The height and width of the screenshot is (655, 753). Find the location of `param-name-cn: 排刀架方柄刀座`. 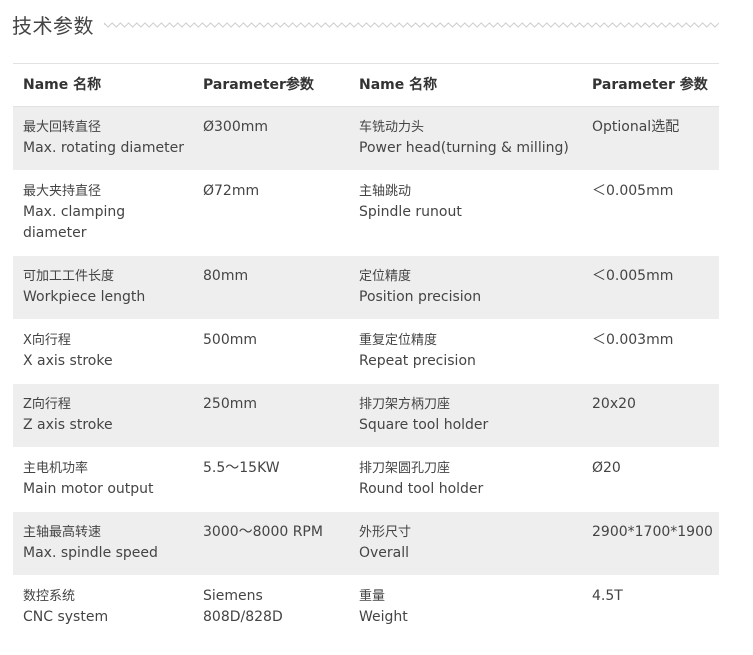

param-name-cn: 排刀架方柄刀座 is located at coordinates (405, 404).